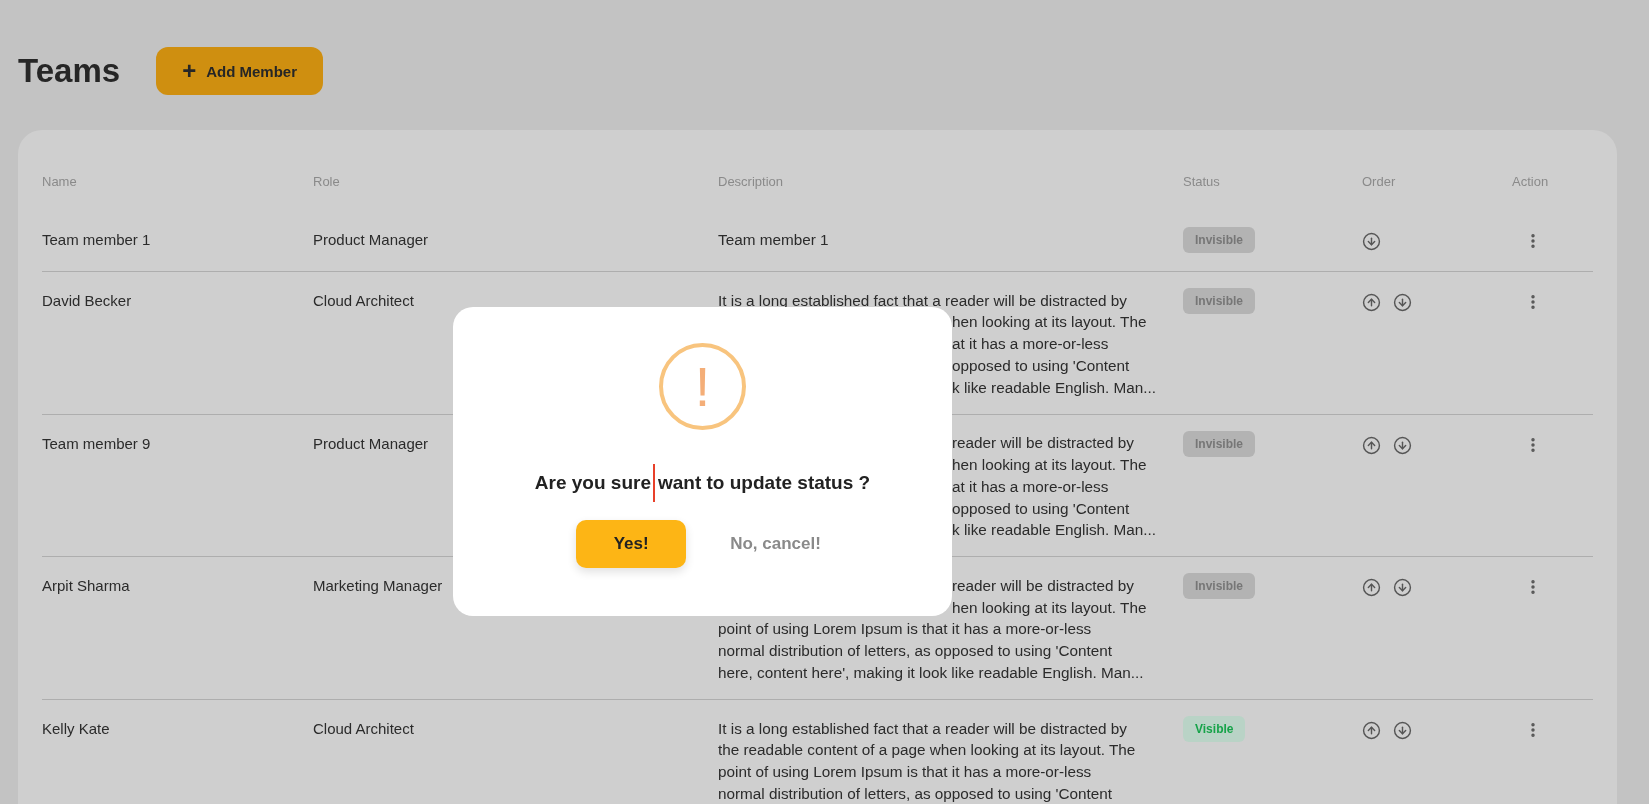  I want to click on member-role: Marketing Manager, so click(378, 586).